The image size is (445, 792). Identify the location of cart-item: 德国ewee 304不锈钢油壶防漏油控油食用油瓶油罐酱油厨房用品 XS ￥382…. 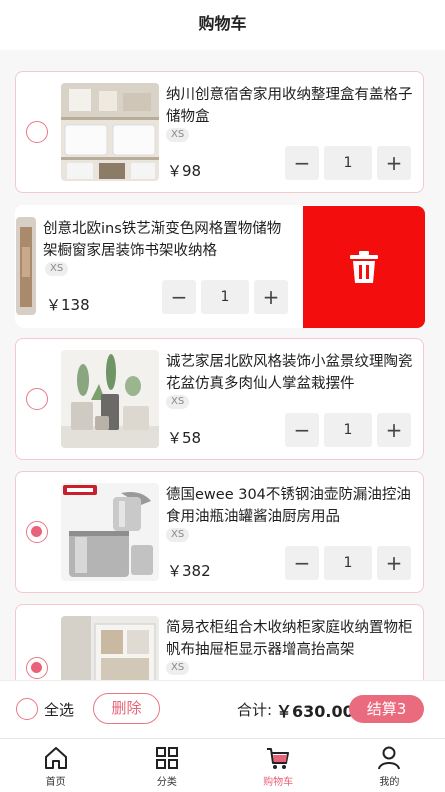
(219, 532).